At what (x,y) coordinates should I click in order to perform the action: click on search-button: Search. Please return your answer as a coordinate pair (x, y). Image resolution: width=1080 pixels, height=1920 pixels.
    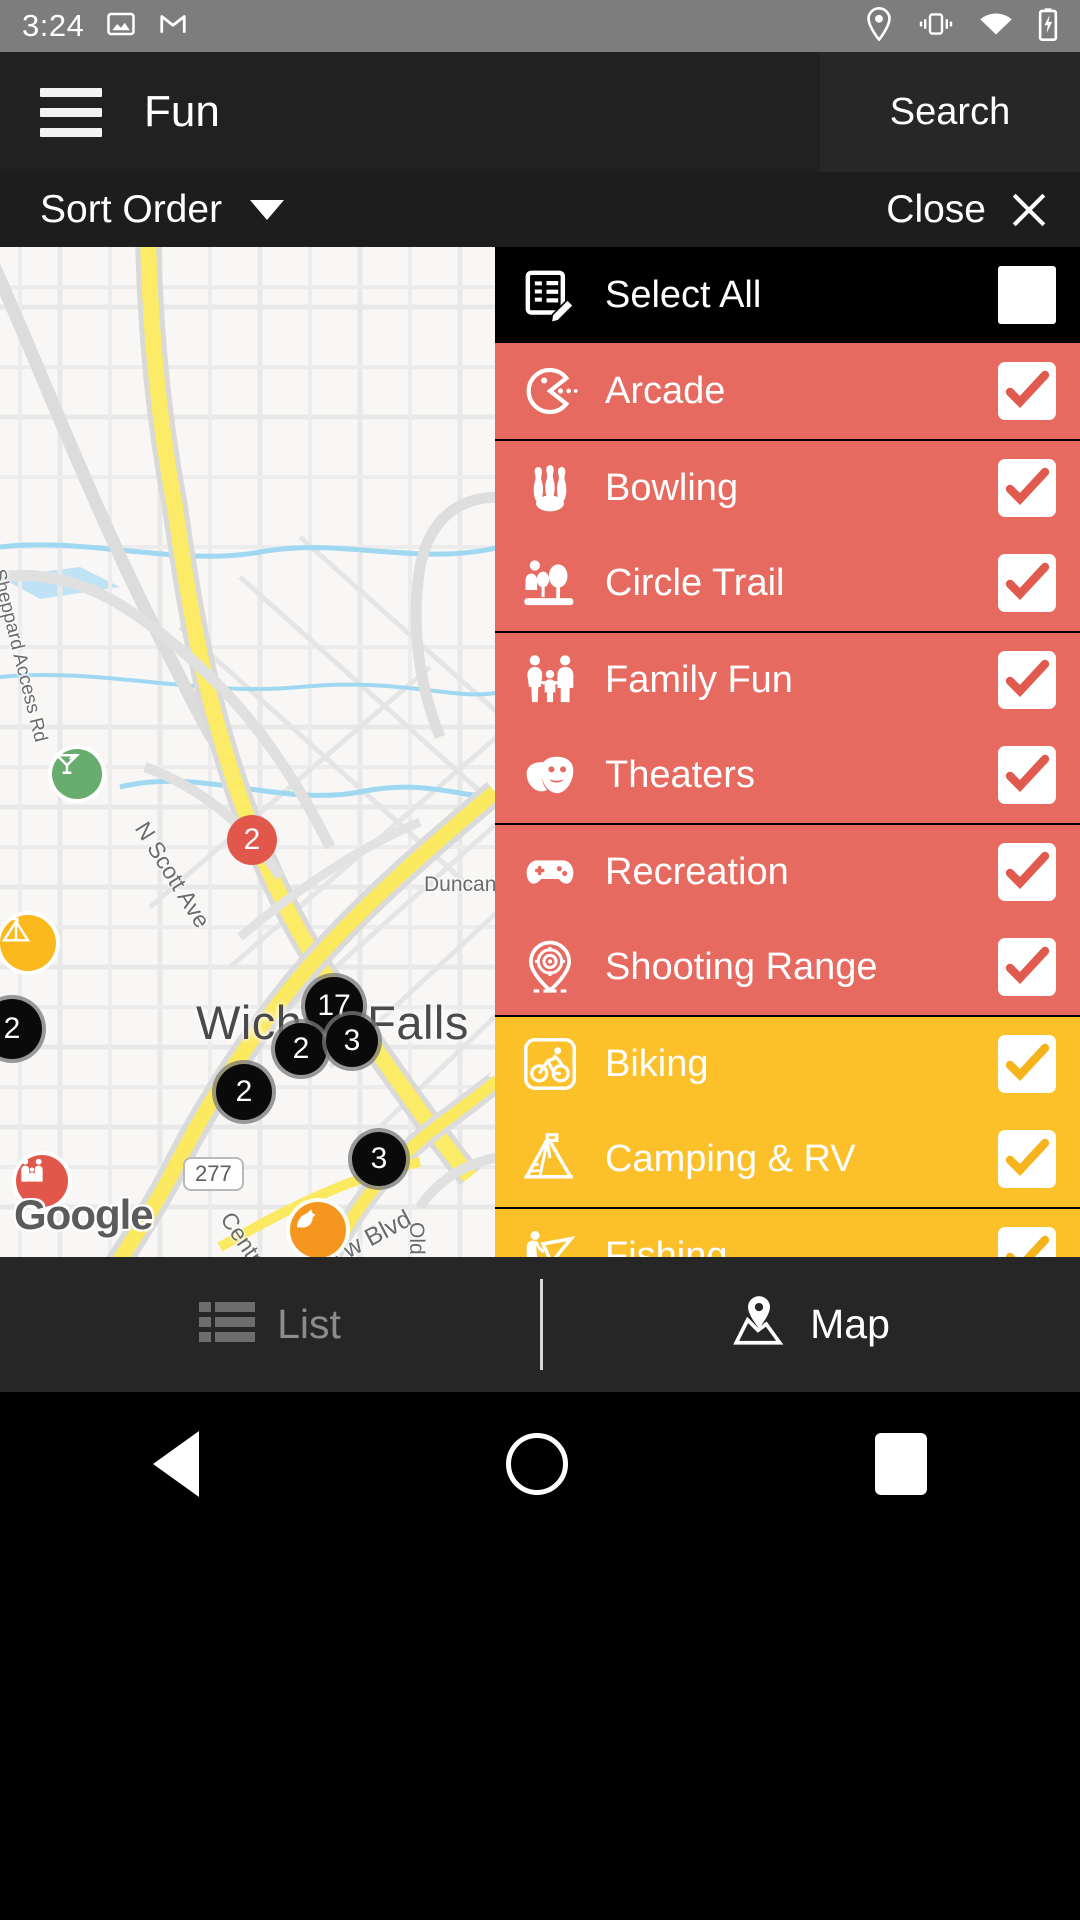
    Looking at the image, I should click on (950, 112).